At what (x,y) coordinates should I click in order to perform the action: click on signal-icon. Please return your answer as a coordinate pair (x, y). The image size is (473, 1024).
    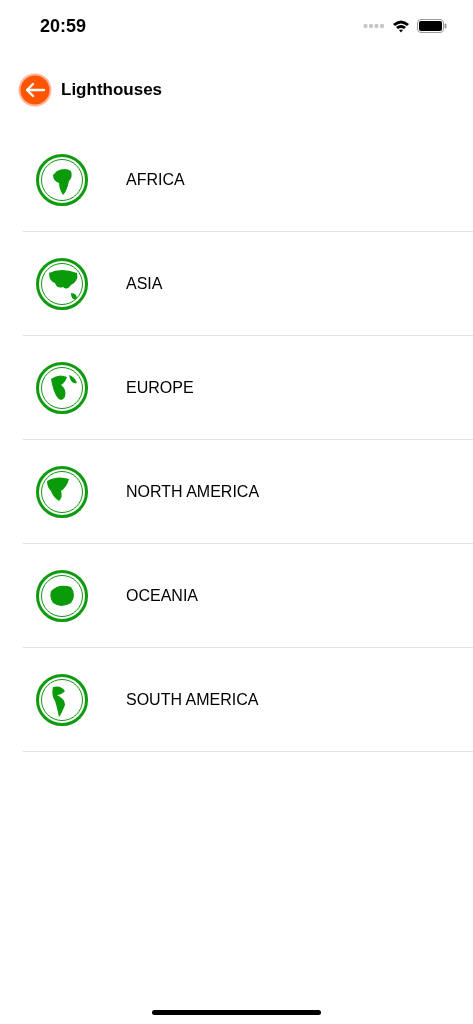
    Looking at the image, I should click on (374, 26).